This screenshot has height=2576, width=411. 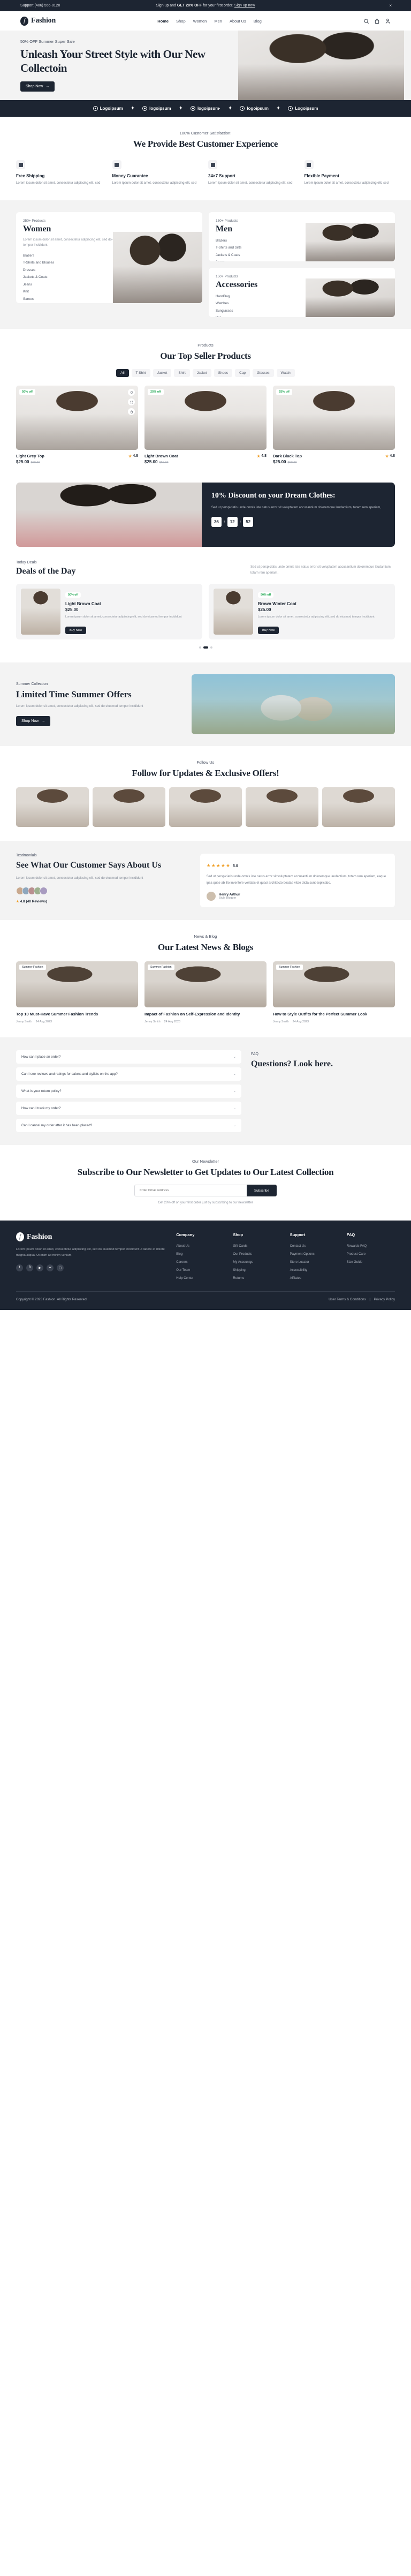 What do you see at coordinates (200, 21) in the screenshot?
I see `nav-item-women: Women` at bounding box center [200, 21].